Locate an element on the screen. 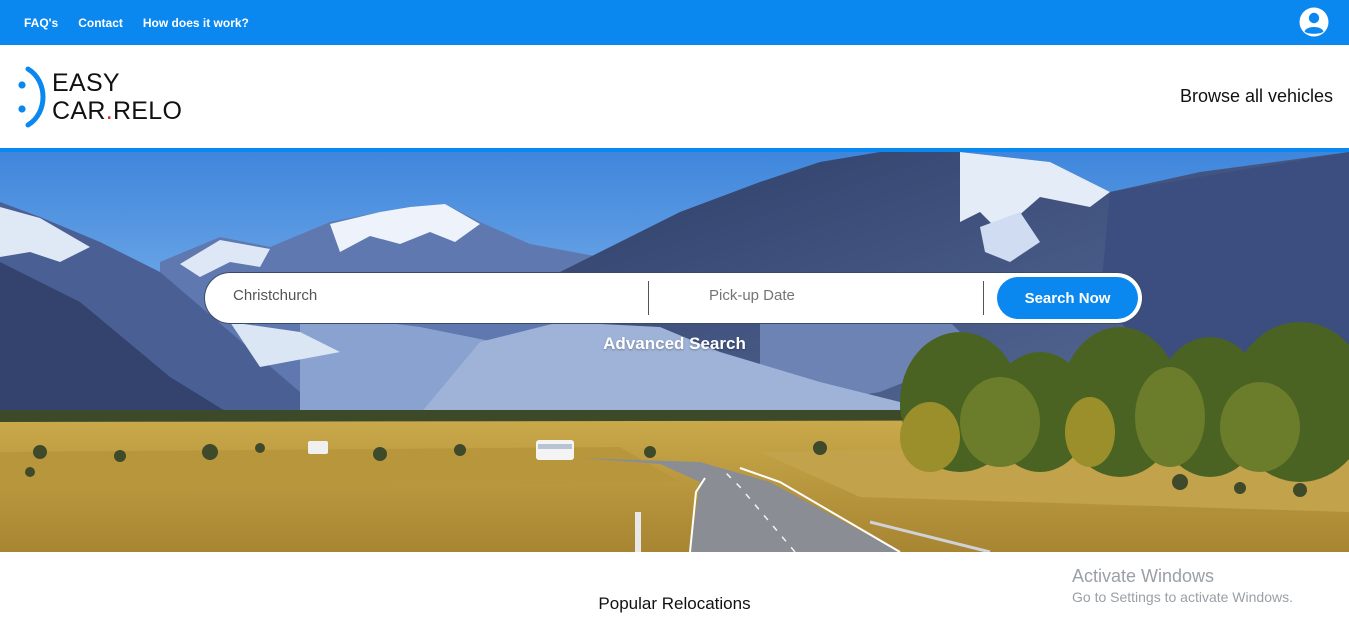 This screenshot has height=633, width=1349. user-circle-icon is located at coordinates (1314, 22).